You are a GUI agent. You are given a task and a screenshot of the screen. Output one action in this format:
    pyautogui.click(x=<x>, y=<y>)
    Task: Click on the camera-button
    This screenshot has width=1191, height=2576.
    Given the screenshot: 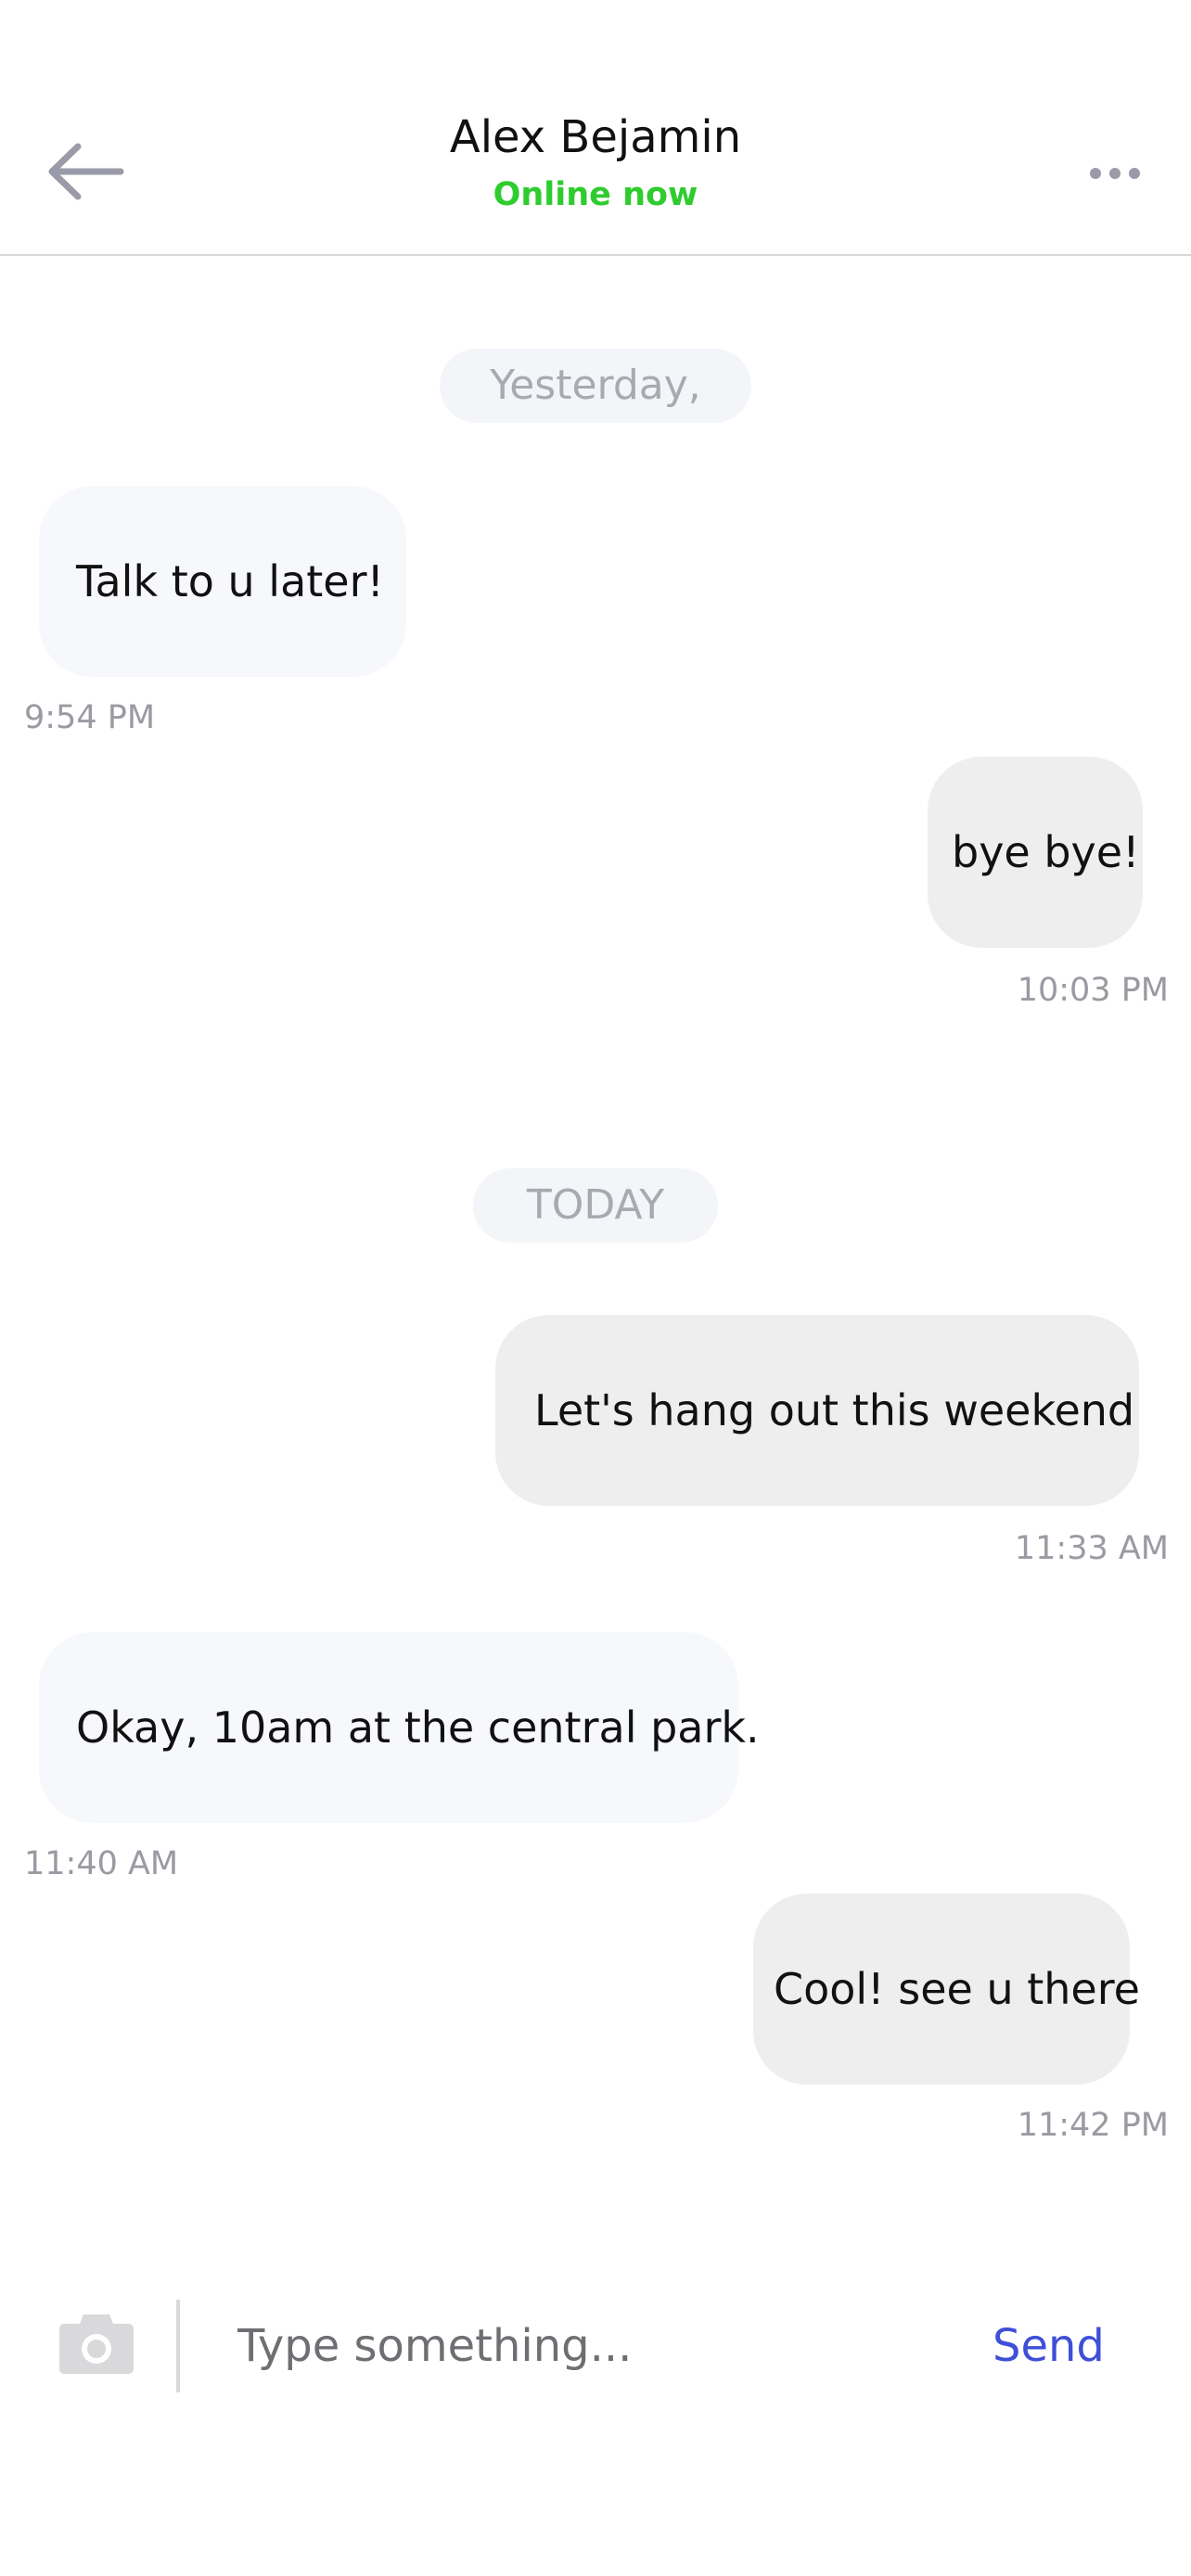 What is the action you would take?
    pyautogui.click(x=96, y=2342)
    